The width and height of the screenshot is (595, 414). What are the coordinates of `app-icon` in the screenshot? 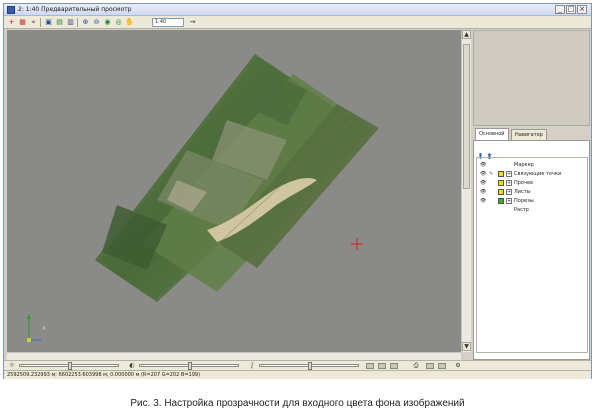 It's located at (11, 10).